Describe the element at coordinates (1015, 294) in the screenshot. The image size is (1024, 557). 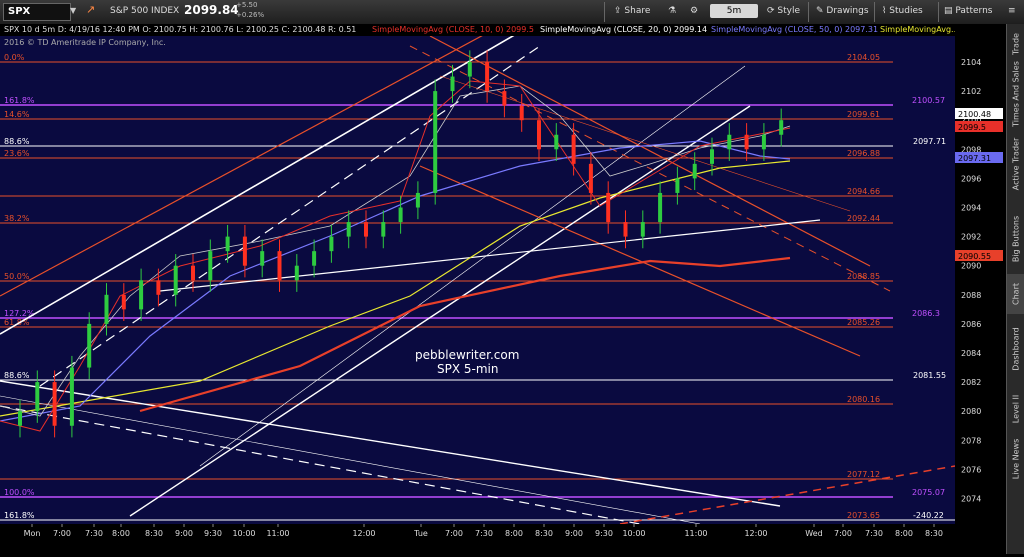
I see `sidebar-tab-chart: Chart` at that location.